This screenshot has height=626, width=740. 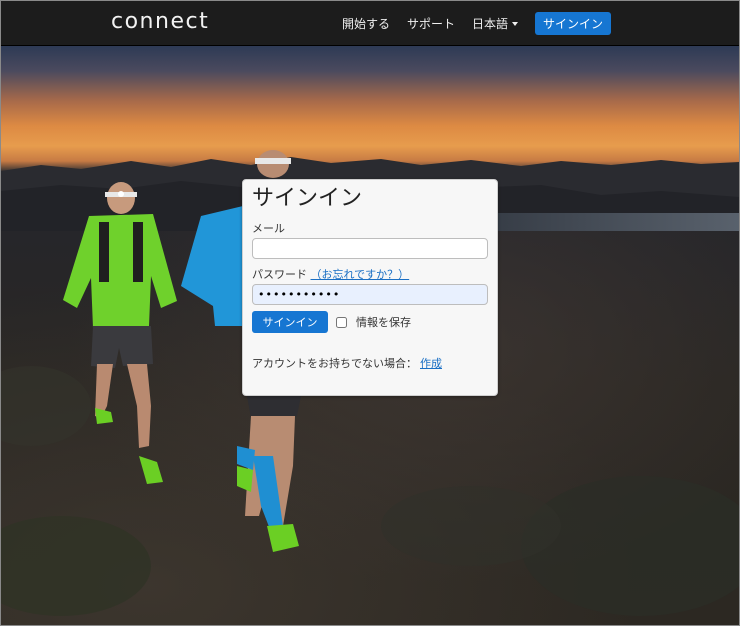 What do you see at coordinates (489, 23) in the screenshot?
I see `language-label: 日本語` at bounding box center [489, 23].